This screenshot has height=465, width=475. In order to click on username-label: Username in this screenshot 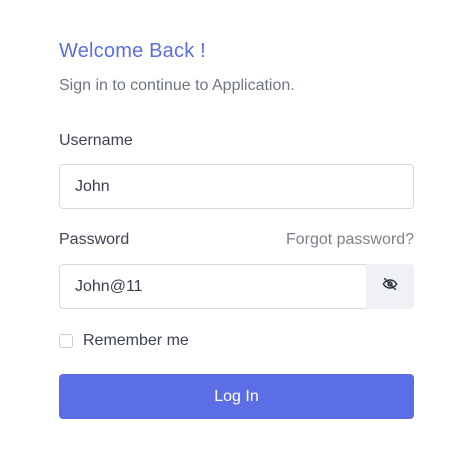, I will do `click(96, 140)`.